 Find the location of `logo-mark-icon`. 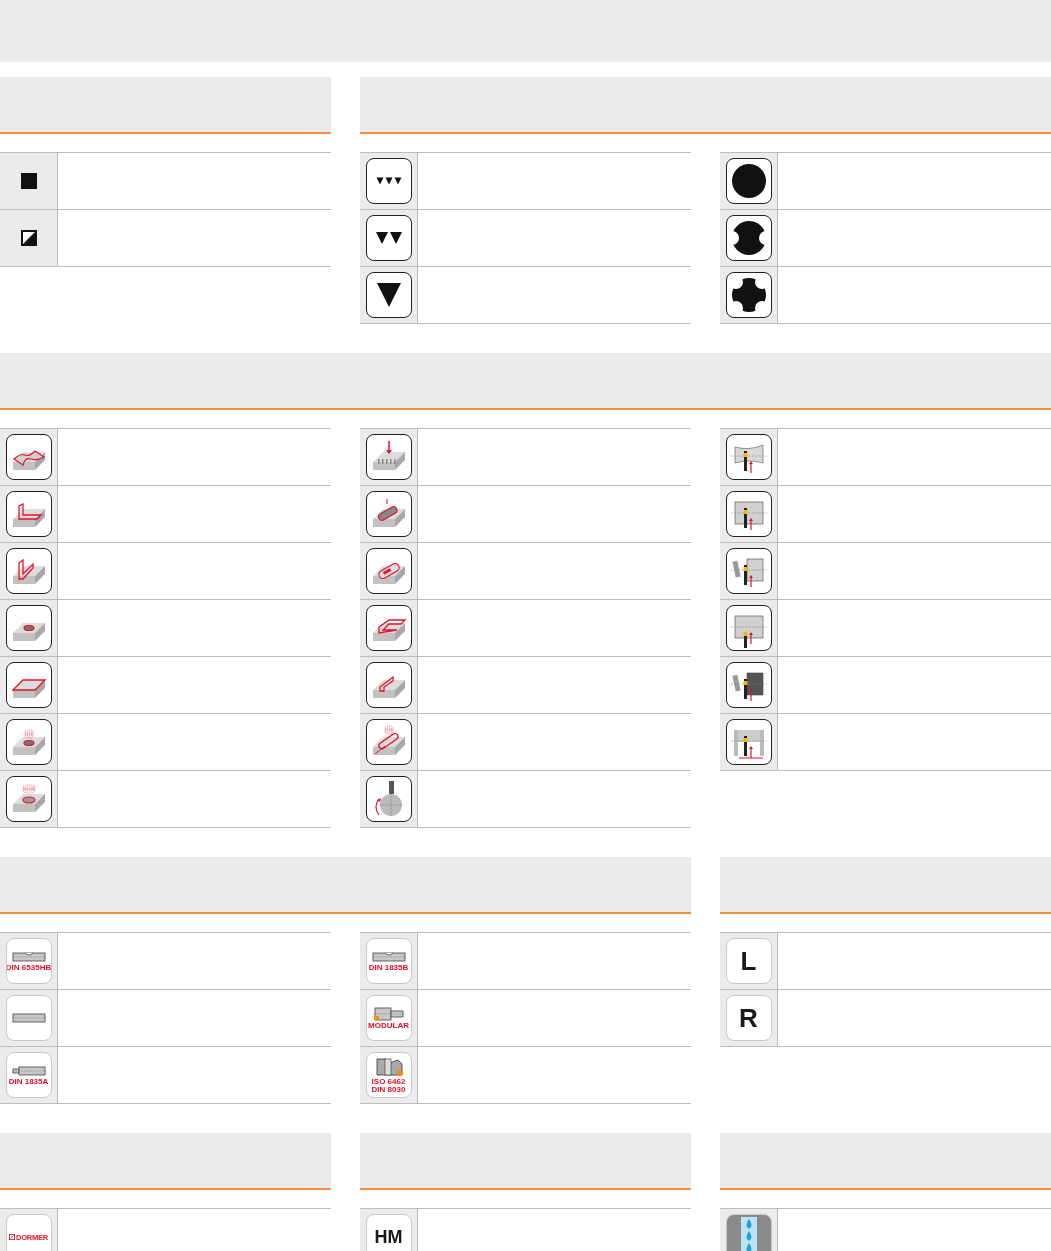

logo-mark-icon is located at coordinates (11, 1237).